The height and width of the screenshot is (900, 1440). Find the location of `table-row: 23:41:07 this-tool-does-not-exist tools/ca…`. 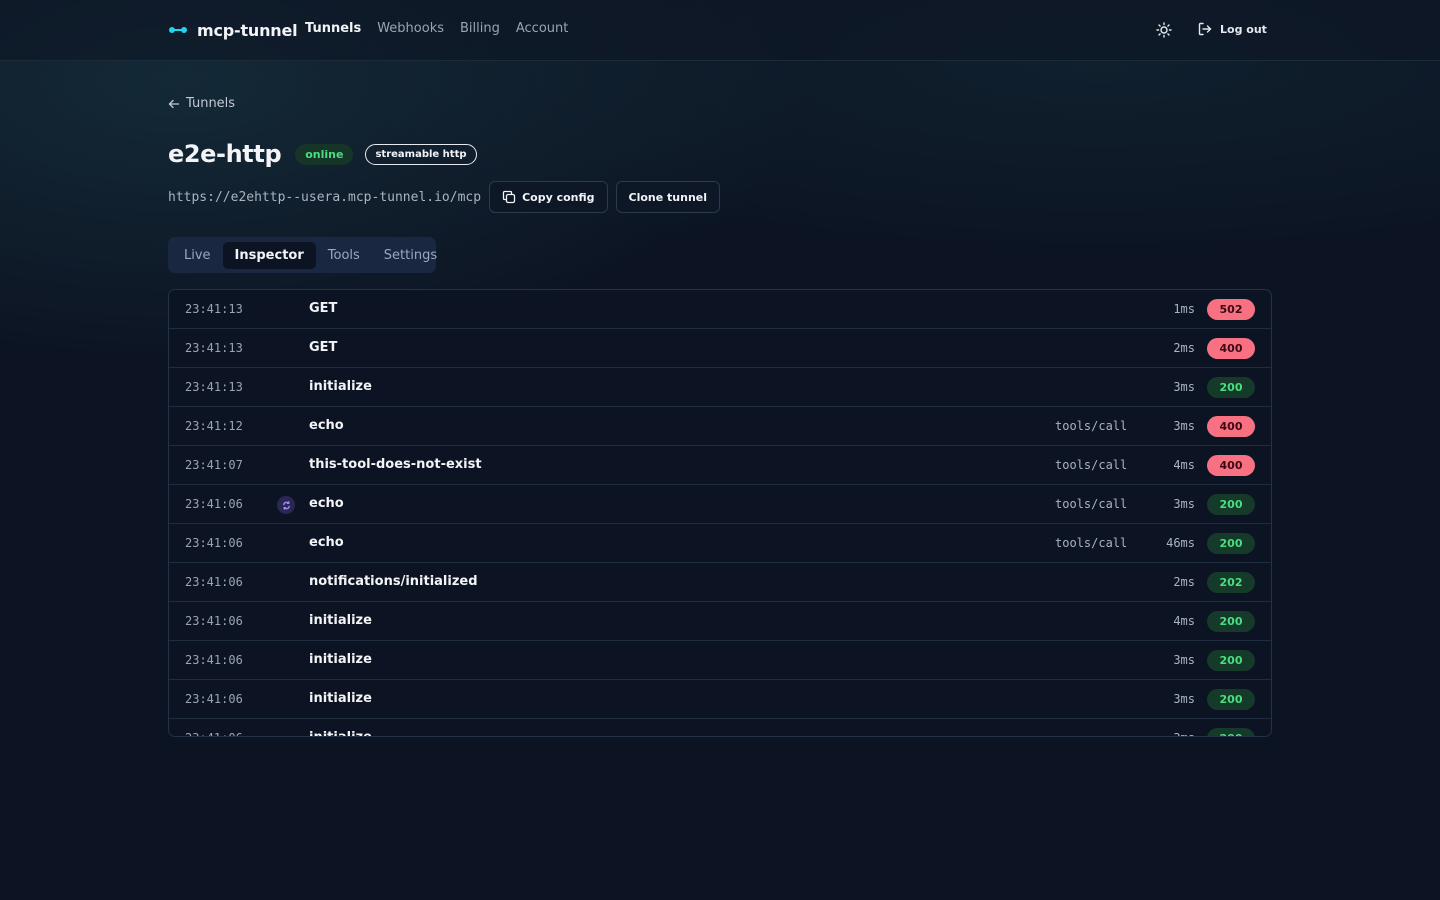

table-row: 23:41:07 this-tool-does-not-exist tools/ca… is located at coordinates (720, 465).